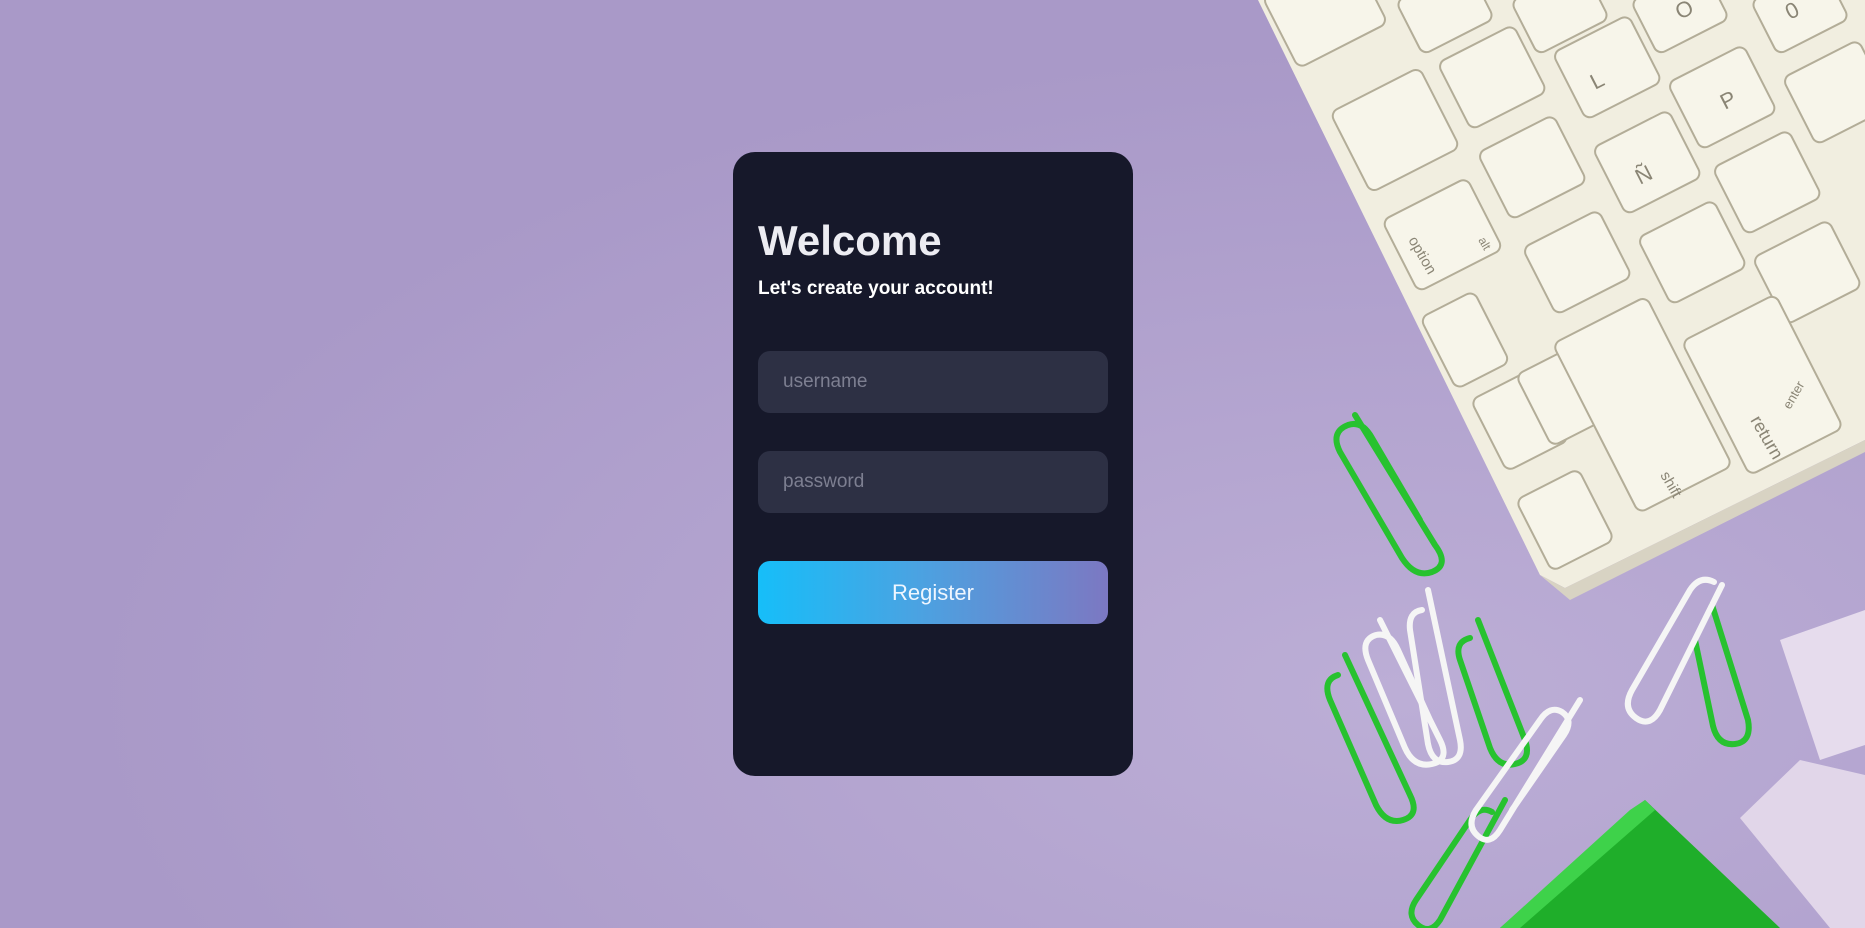 Image resolution: width=1865 pixels, height=928 pixels. What do you see at coordinates (933, 592) in the screenshot?
I see `register-button: Register` at bounding box center [933, 592].